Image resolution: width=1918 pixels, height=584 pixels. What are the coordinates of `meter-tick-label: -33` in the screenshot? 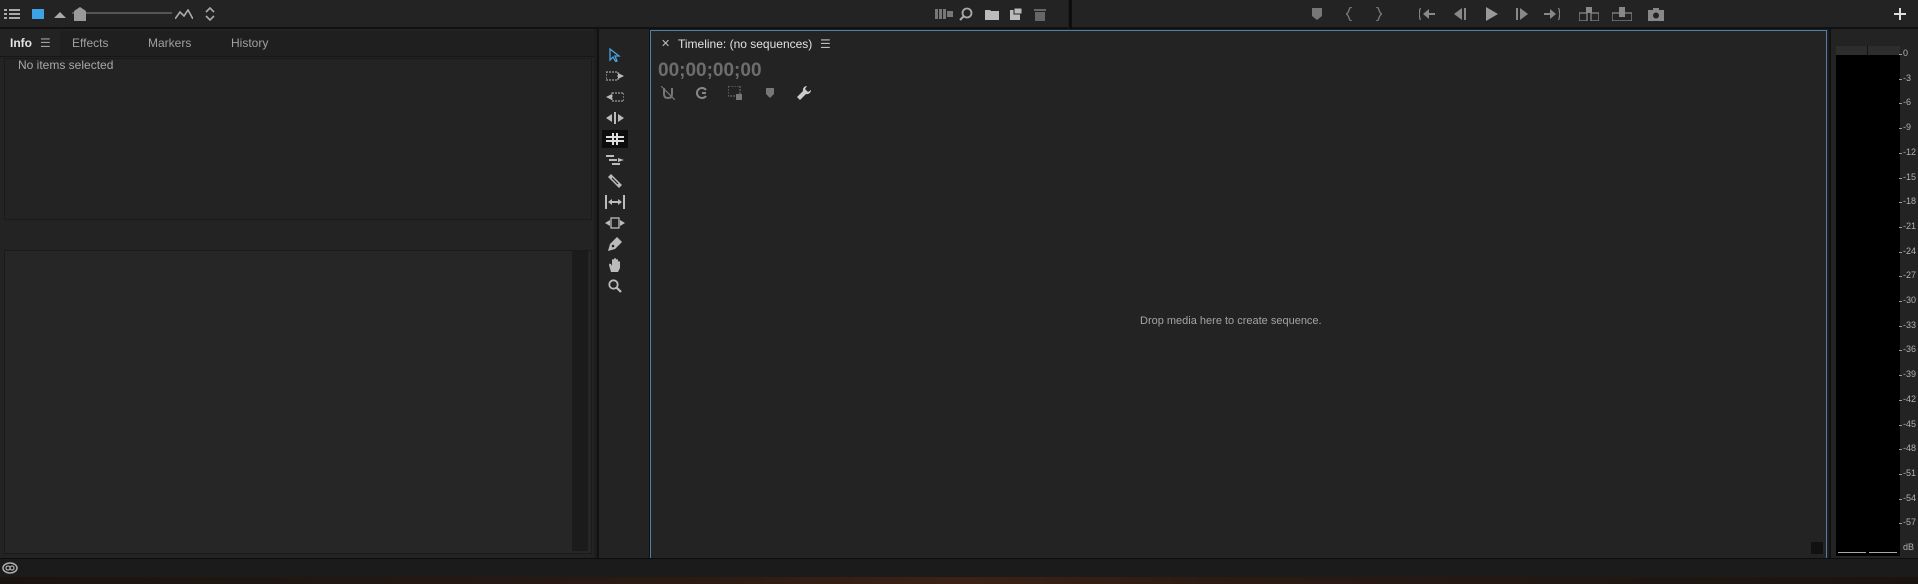 It's located at (1910, 324).